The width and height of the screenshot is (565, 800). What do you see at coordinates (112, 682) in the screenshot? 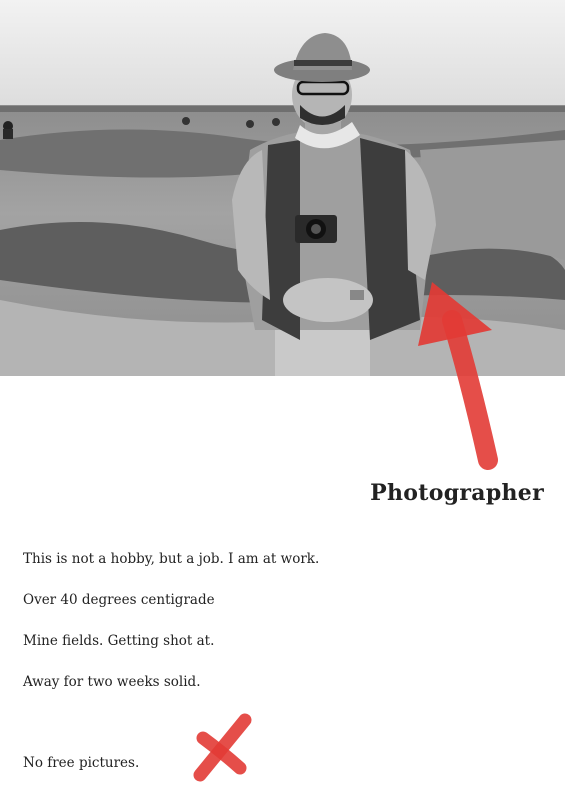
I see `caption-line-4: Away for two weeks solid.` at bounding box center [112, 682].